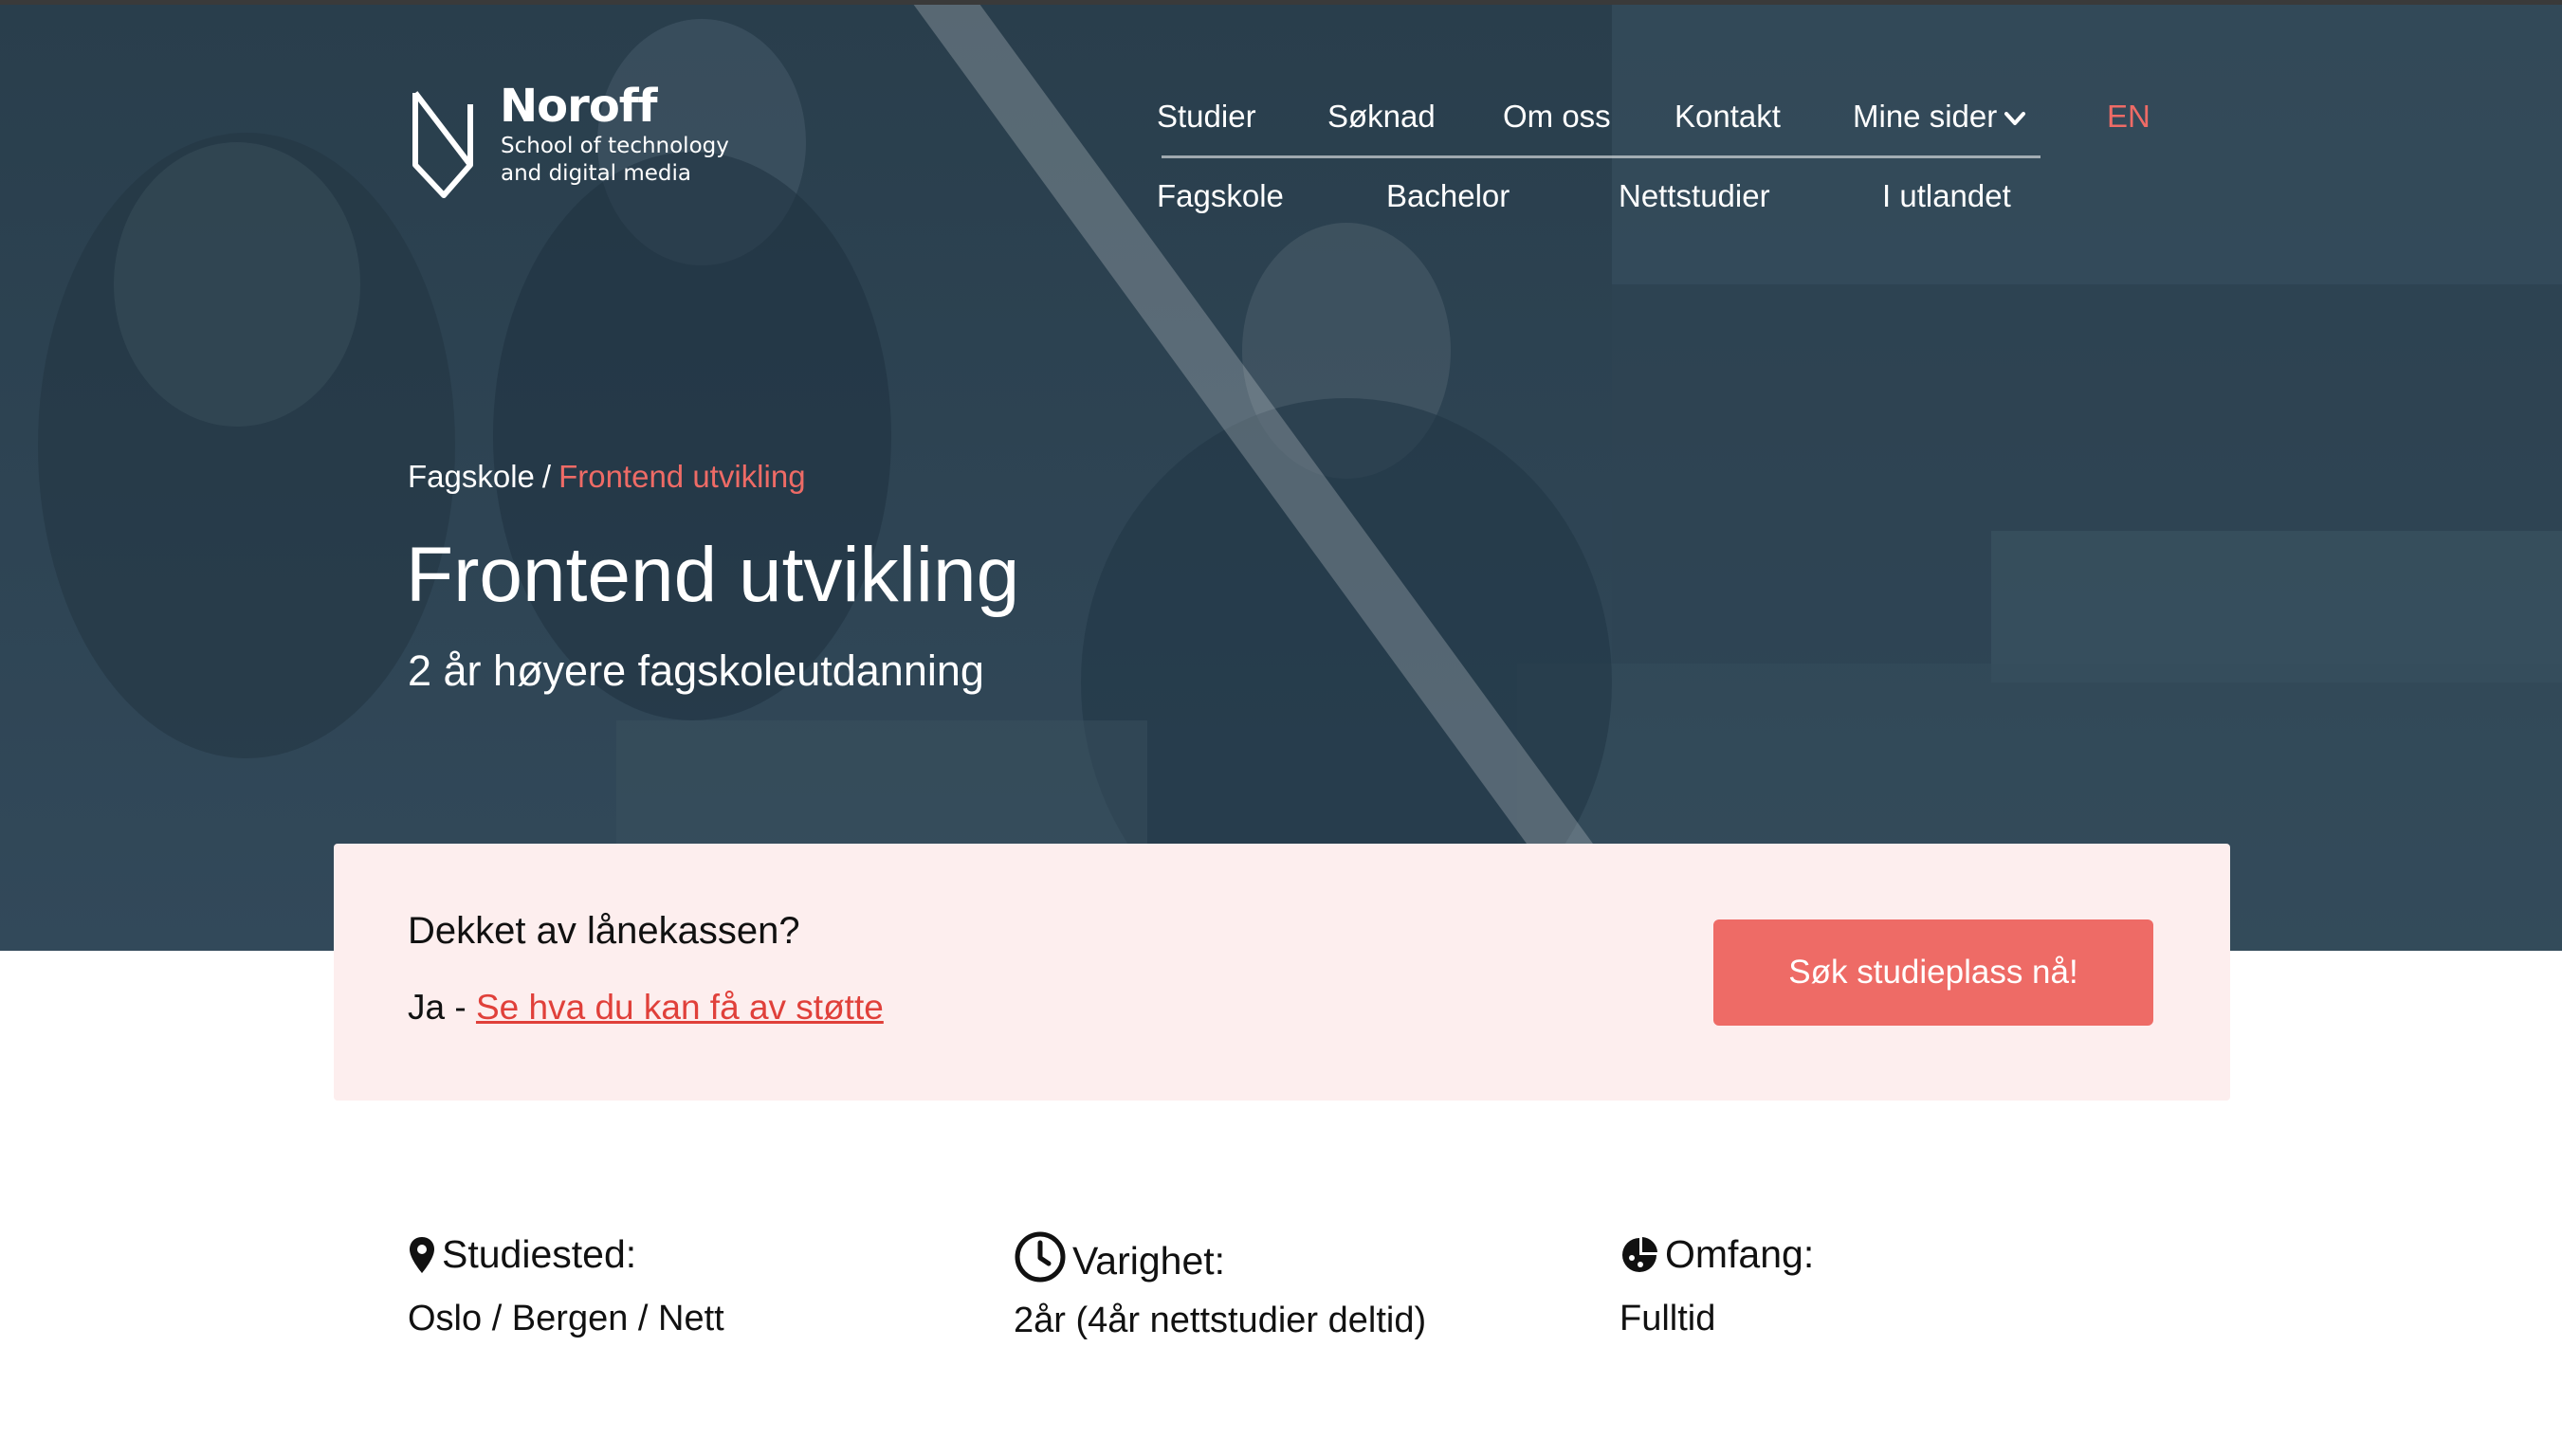  I want to click on nav-item-bachelor: Bachelor, so click(1448, 196).